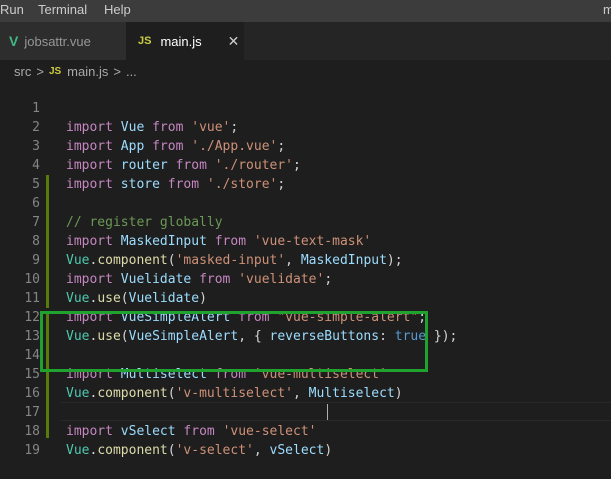  I want to click on function-token: component, so click(132, 450).